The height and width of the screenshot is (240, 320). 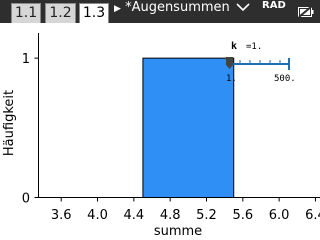 I want to click on y-tick-label: 1, so click(x=26, y=59).